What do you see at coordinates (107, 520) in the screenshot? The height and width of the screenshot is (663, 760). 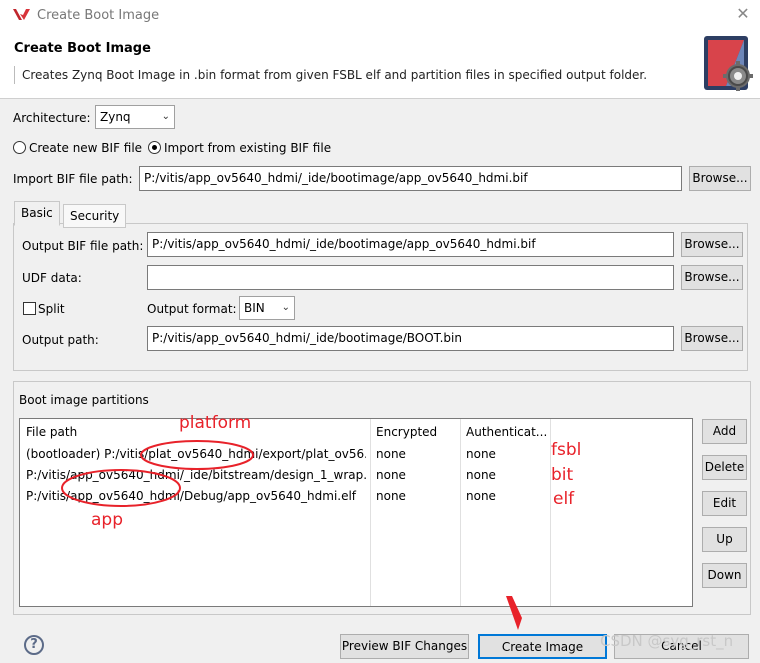 I see `annotation-app: app` at bounding box center [107, 520].